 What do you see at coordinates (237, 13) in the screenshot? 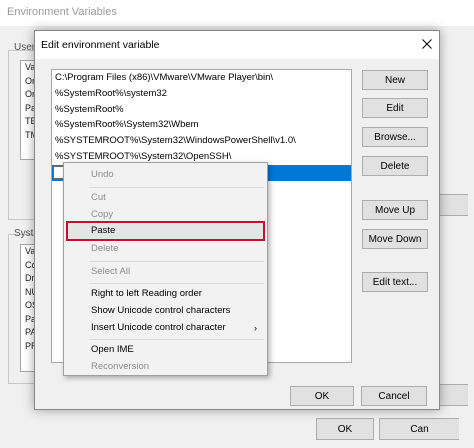
I see `env-window-titlebar: Environment Variables` at bounding box center [237, 13].